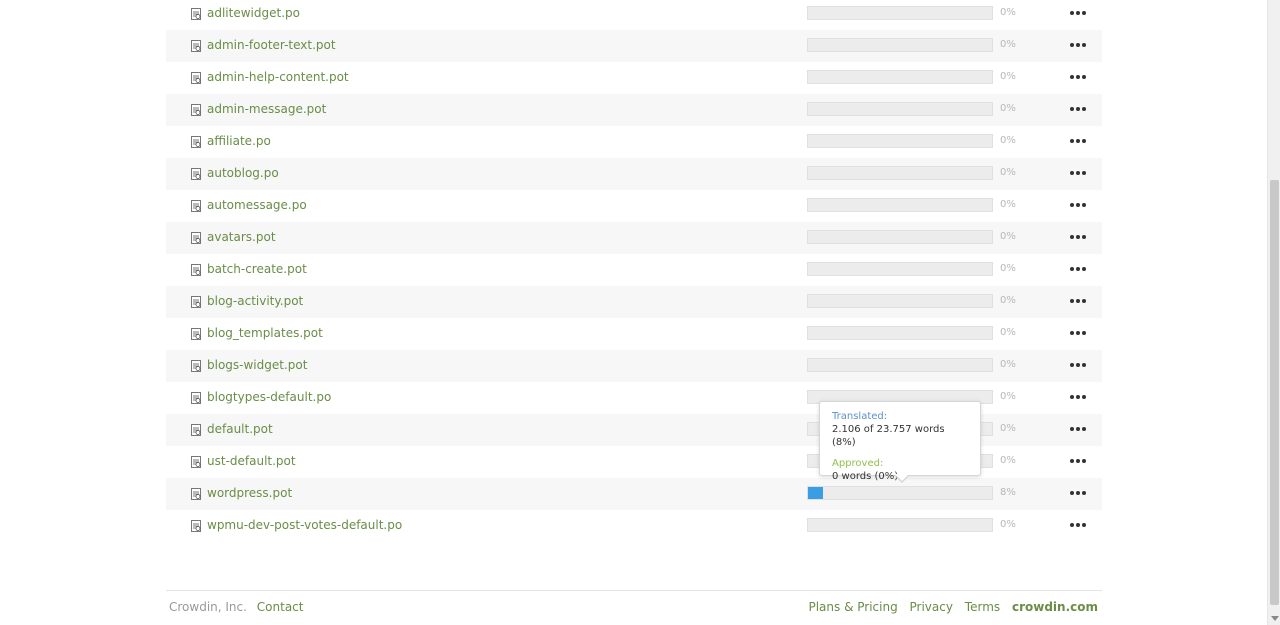 The width and height of the screenshot is (1280, 625). I want to click on file-name-link: autoblog.po, so click(243, 173).